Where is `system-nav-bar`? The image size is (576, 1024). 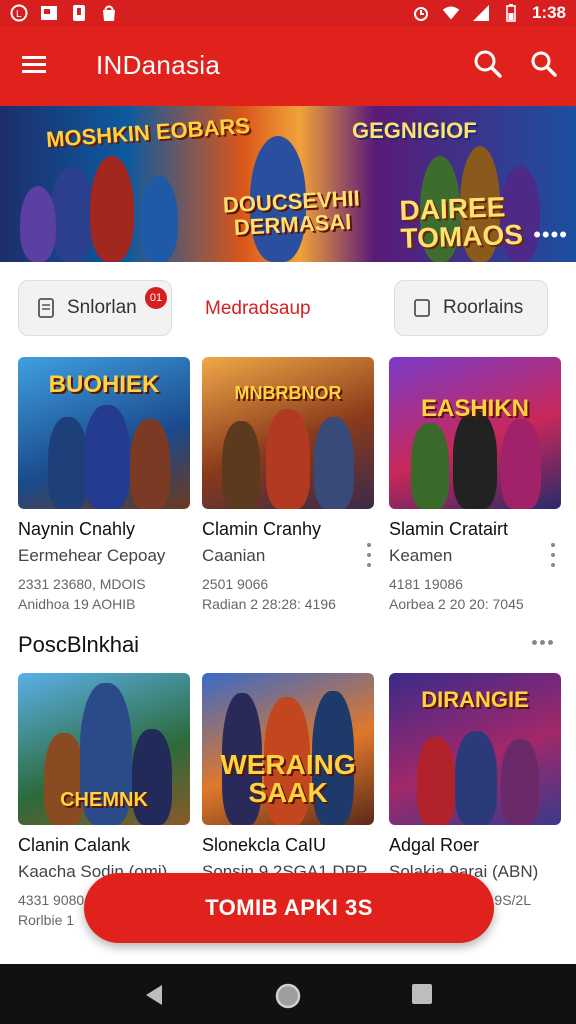
system-nav-bar is located at coordinates (288, 994).